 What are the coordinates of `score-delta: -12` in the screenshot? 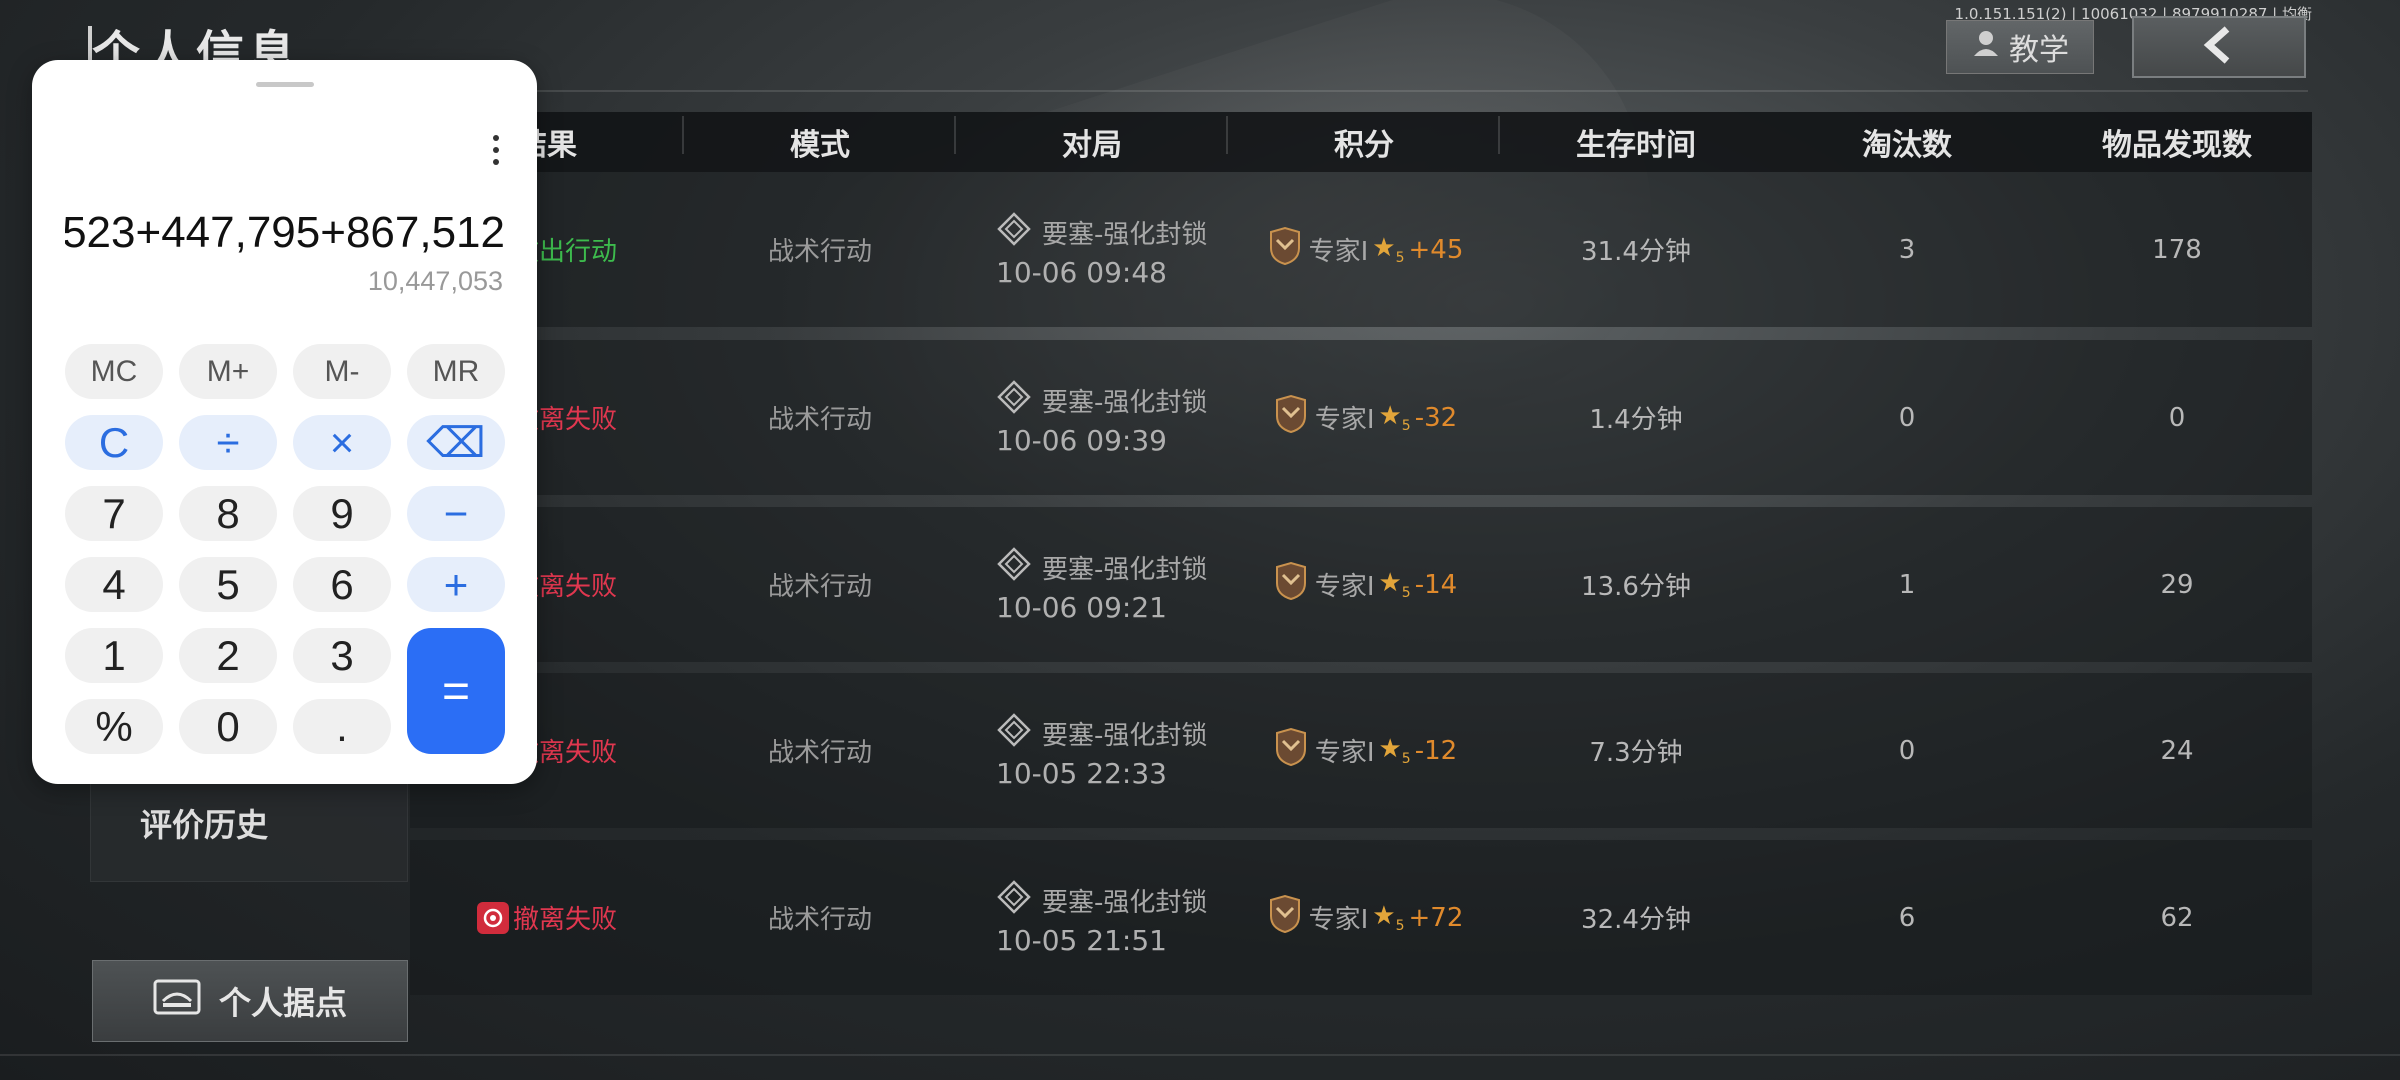 It's located at (1436, 750).